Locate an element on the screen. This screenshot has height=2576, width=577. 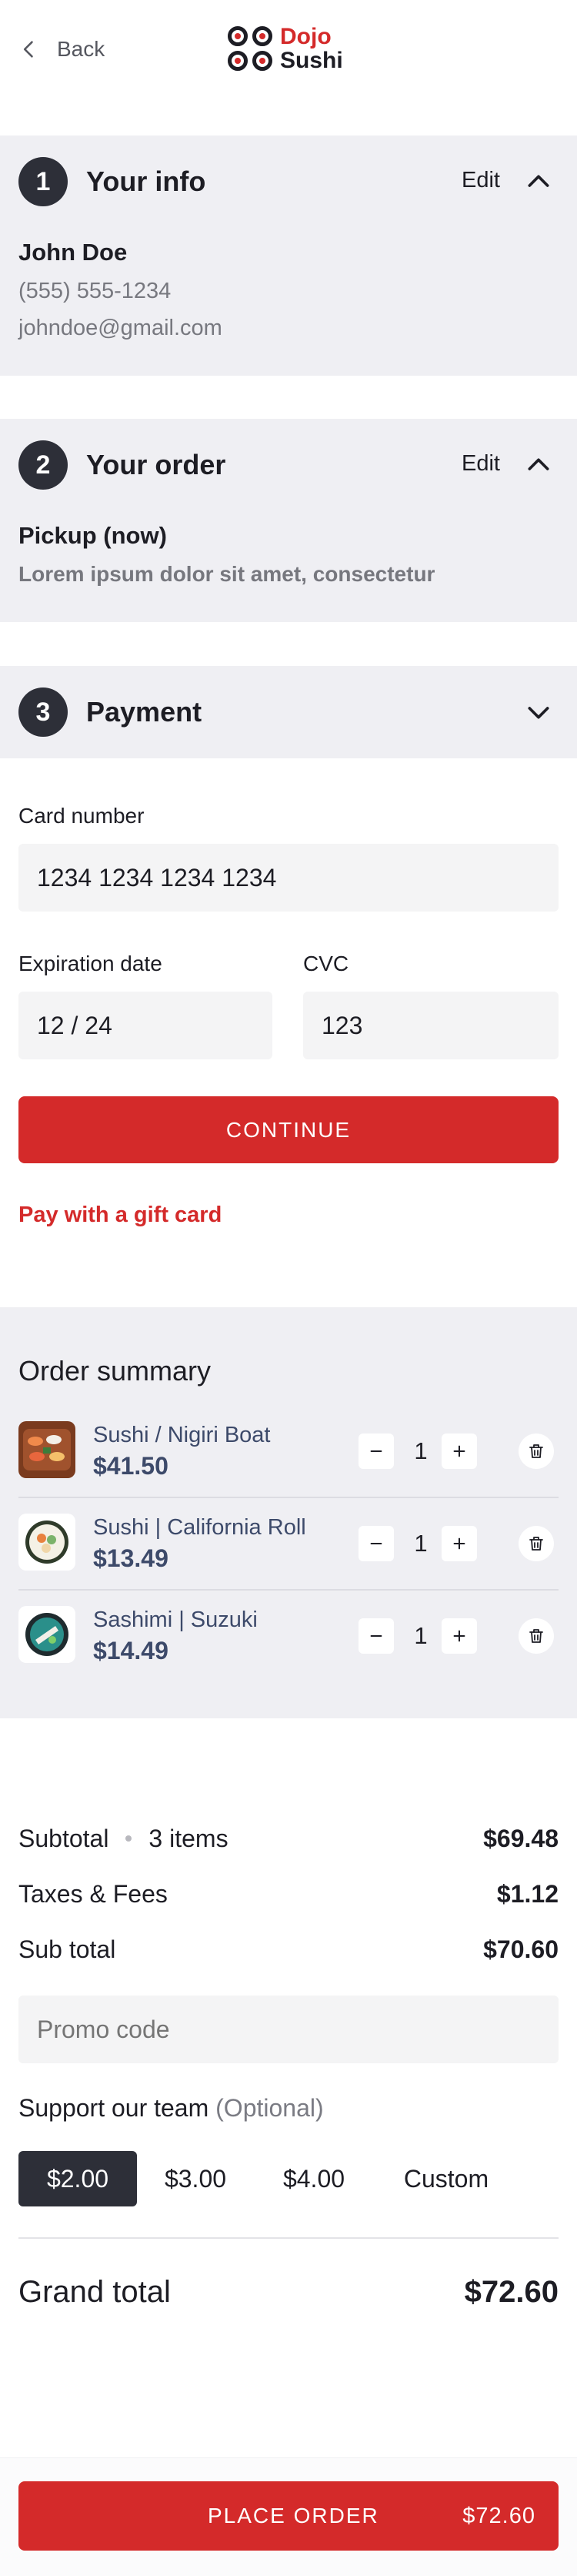
order-summary-title: Order summary is located at coordinates (115, 1371).